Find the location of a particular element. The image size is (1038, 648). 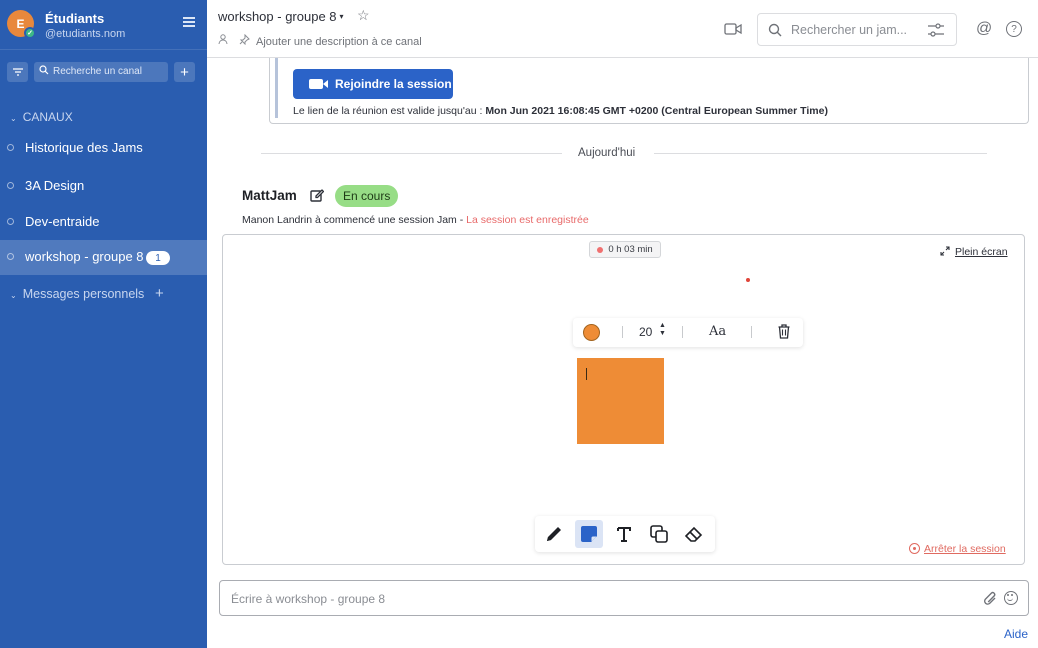

eraser-icon is located at coordinates (694, 534).